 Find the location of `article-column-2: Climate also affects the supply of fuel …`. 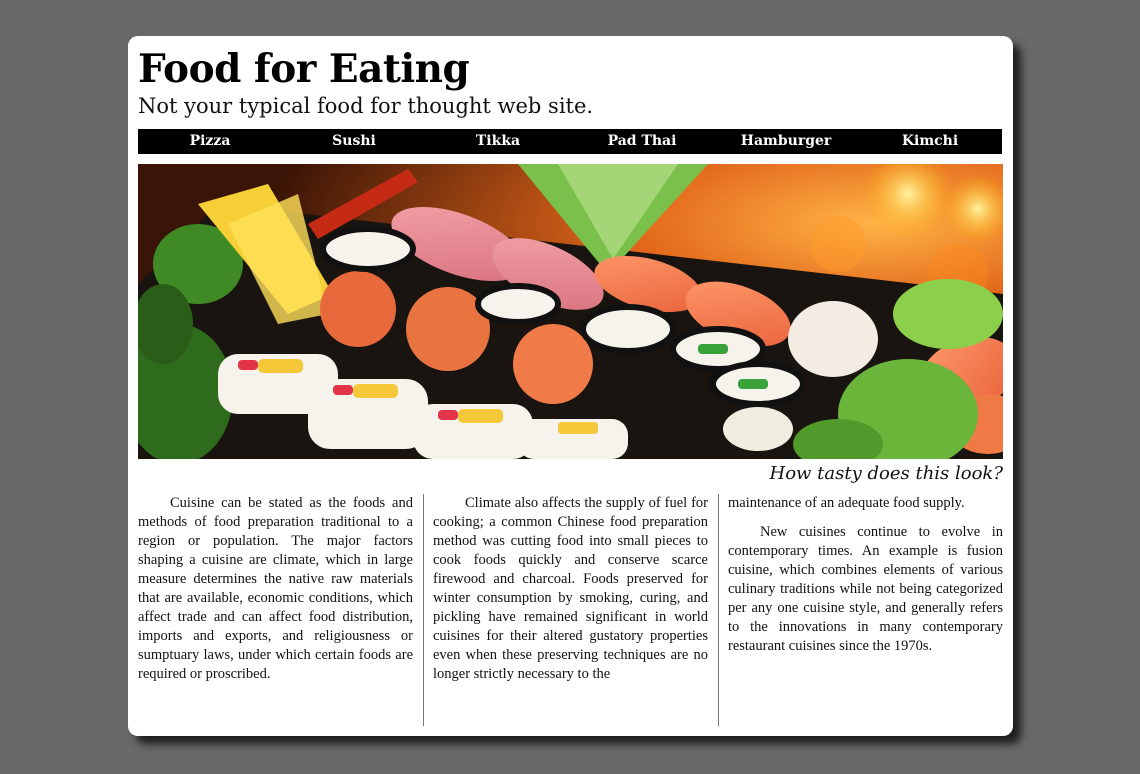

article-column-2: Climate also affects the supply of fuel … is located at coordinates (570, 610).